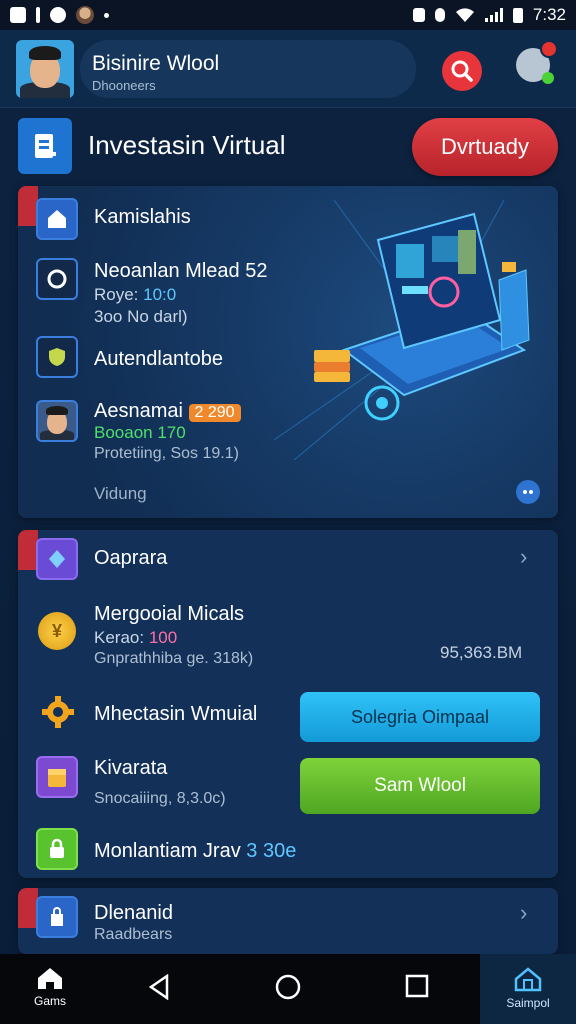  Describe the element at coordinates (493, 15) in the screenshot. I see `signal-icon` at that location.